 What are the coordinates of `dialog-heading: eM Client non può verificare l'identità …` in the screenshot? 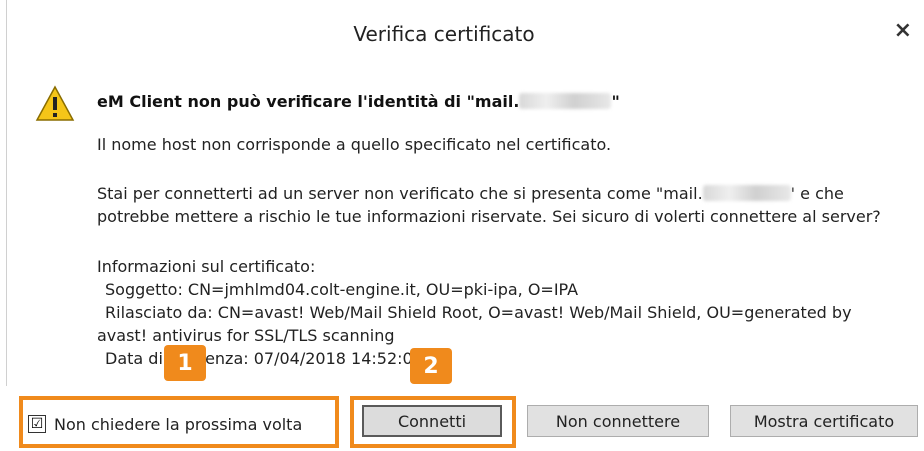 It's located at (358, 101).